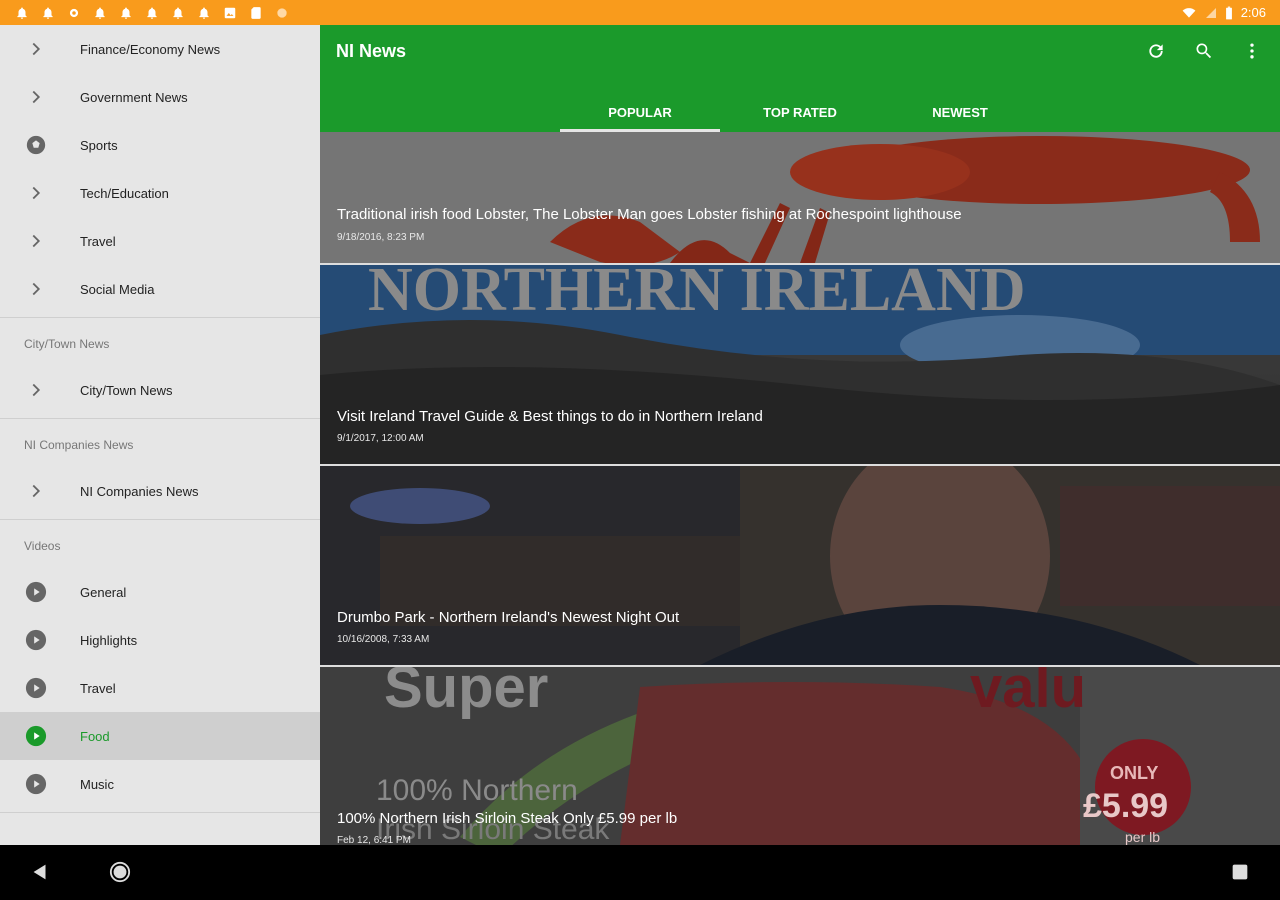 Image resolution: width=1280 pixels, height=900 pixels. What do you see at coordinates (1189, 12) in the screenshot?
I see `wifi-icon` at bounding box center [1189, 12].